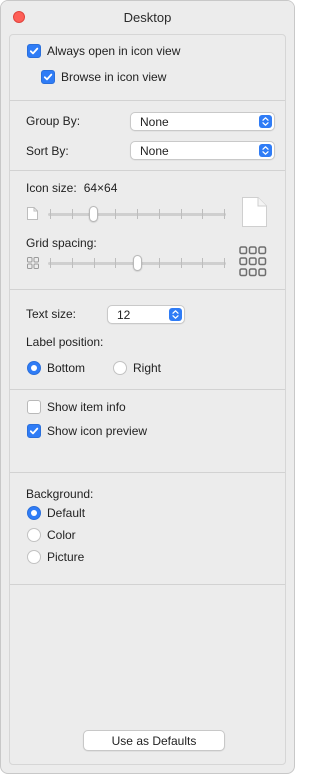  I want to click on always-open-checkbox-row: Always open in icon view, so click(103, 51).